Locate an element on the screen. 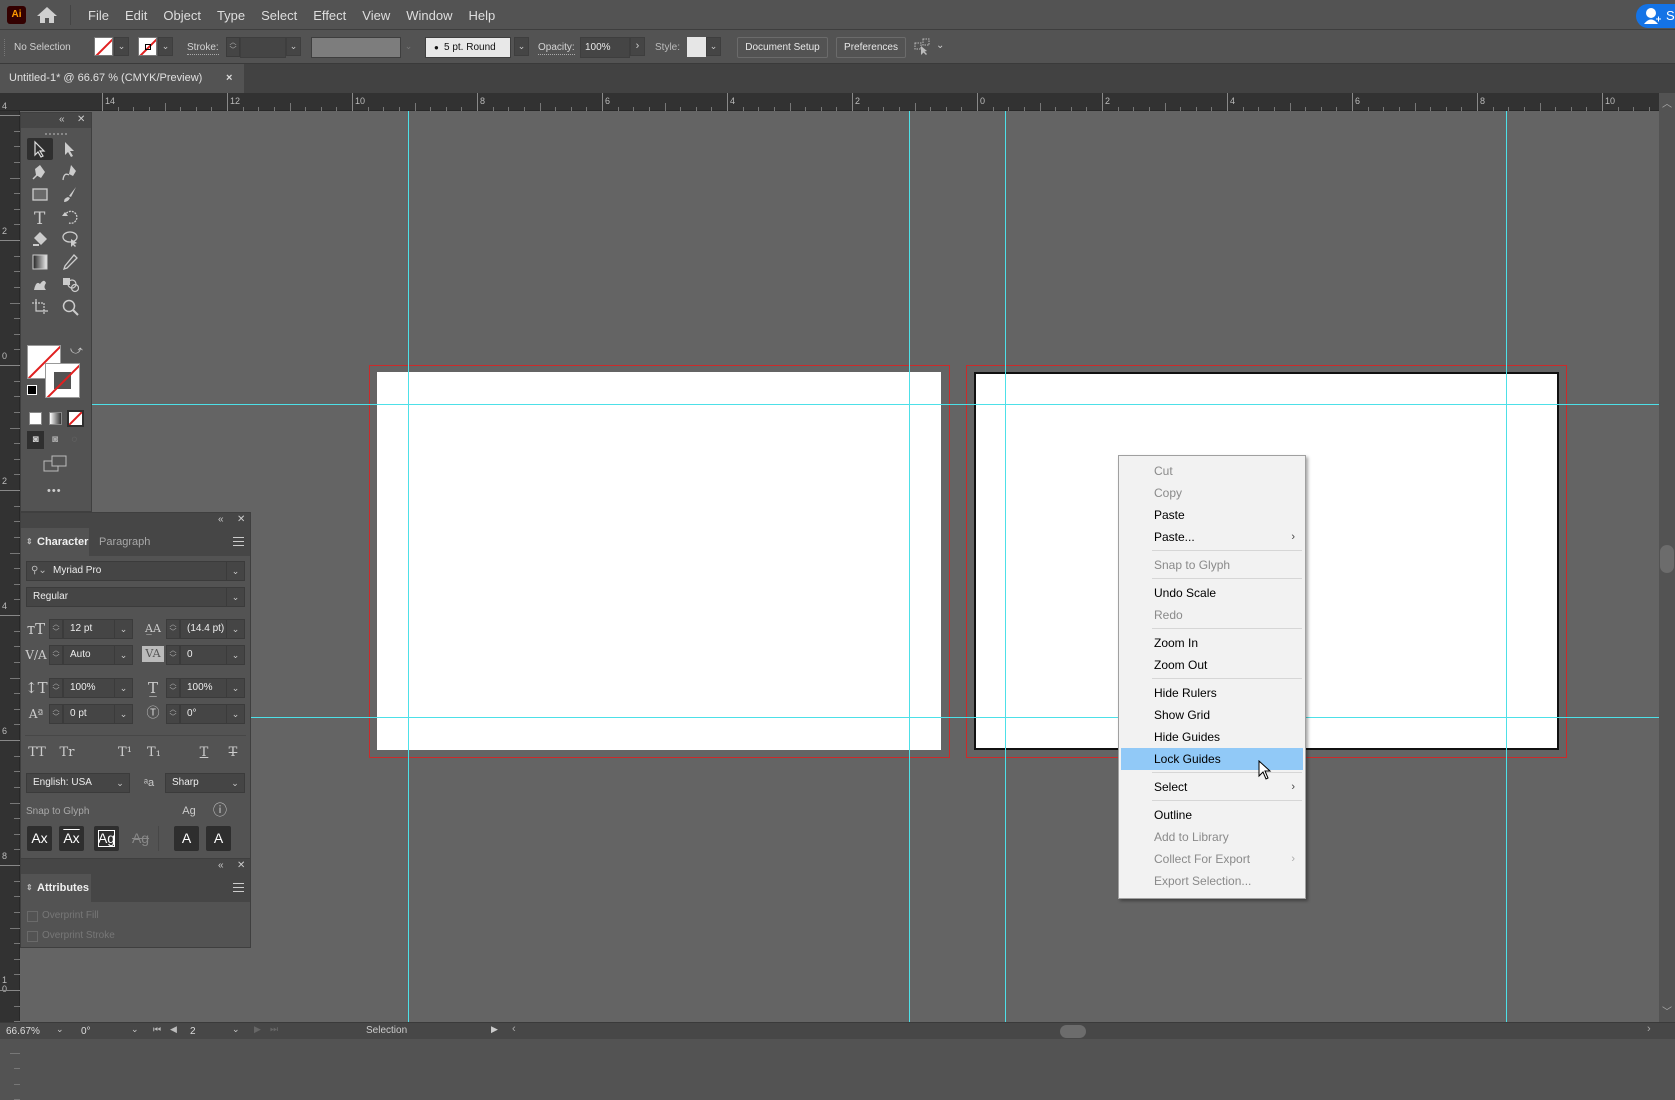 The image size is (1675, 1100). menu-item-show-grid: Show Grid is located at coordinates (1212, 715).